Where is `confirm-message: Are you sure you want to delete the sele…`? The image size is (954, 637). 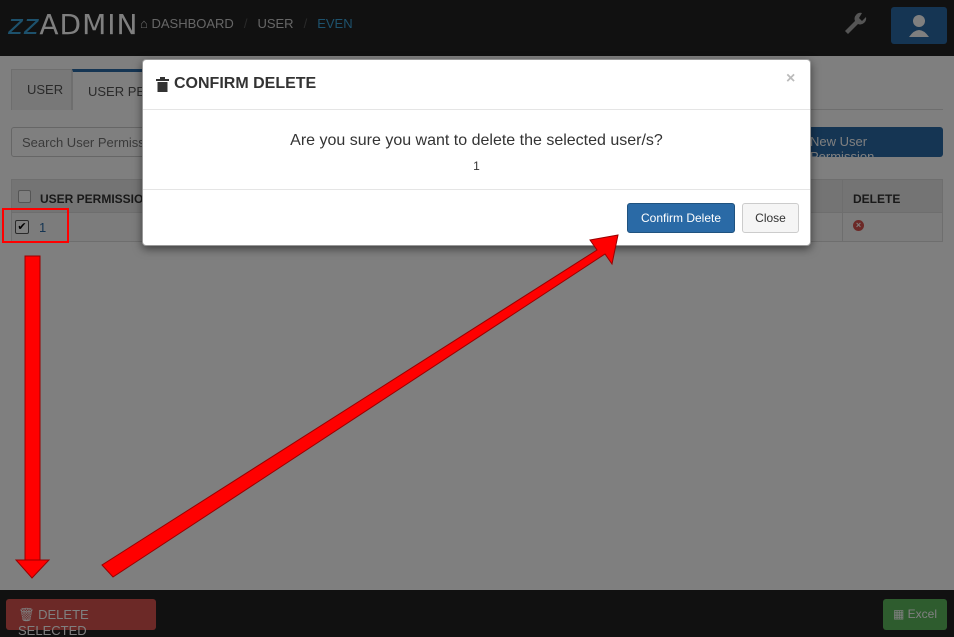
confirm-message: Are you sure you want to delete the sele… is located at coordinates (476, 140).